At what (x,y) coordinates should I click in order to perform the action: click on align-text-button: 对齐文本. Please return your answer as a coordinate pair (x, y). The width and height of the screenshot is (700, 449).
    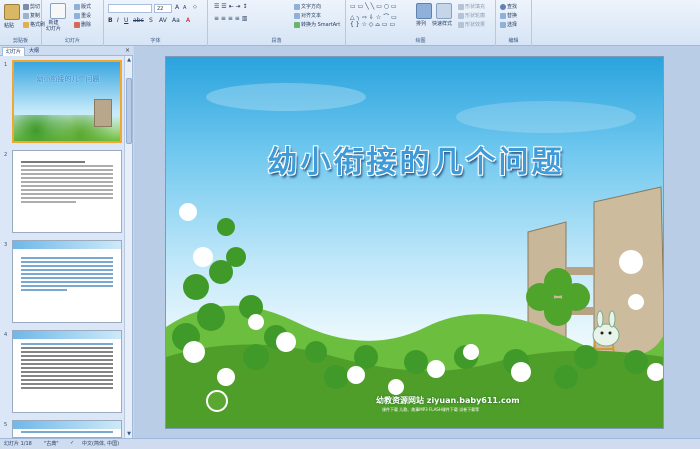
    Looking at the image, I should click on (307, 15).